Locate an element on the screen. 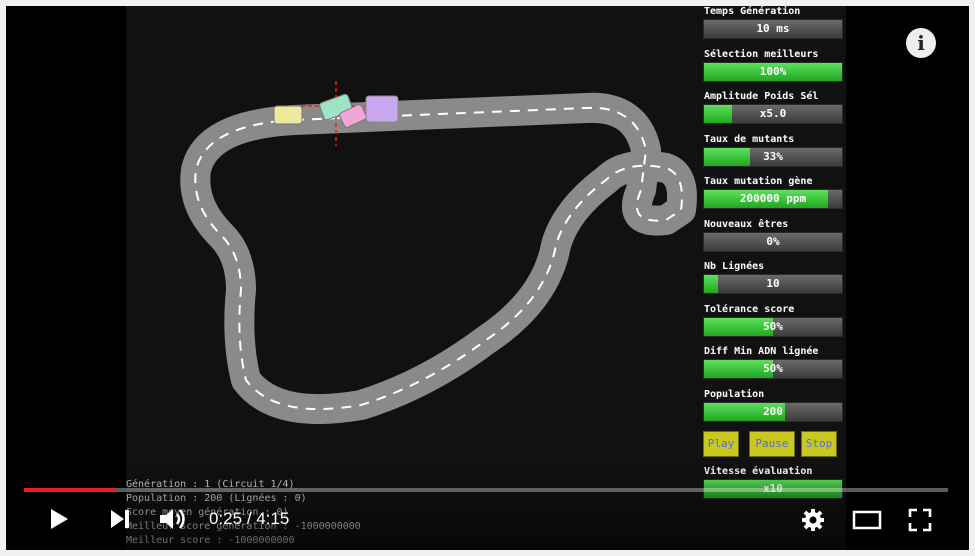  slider-value: 100% is located at coordinates (773, 71).